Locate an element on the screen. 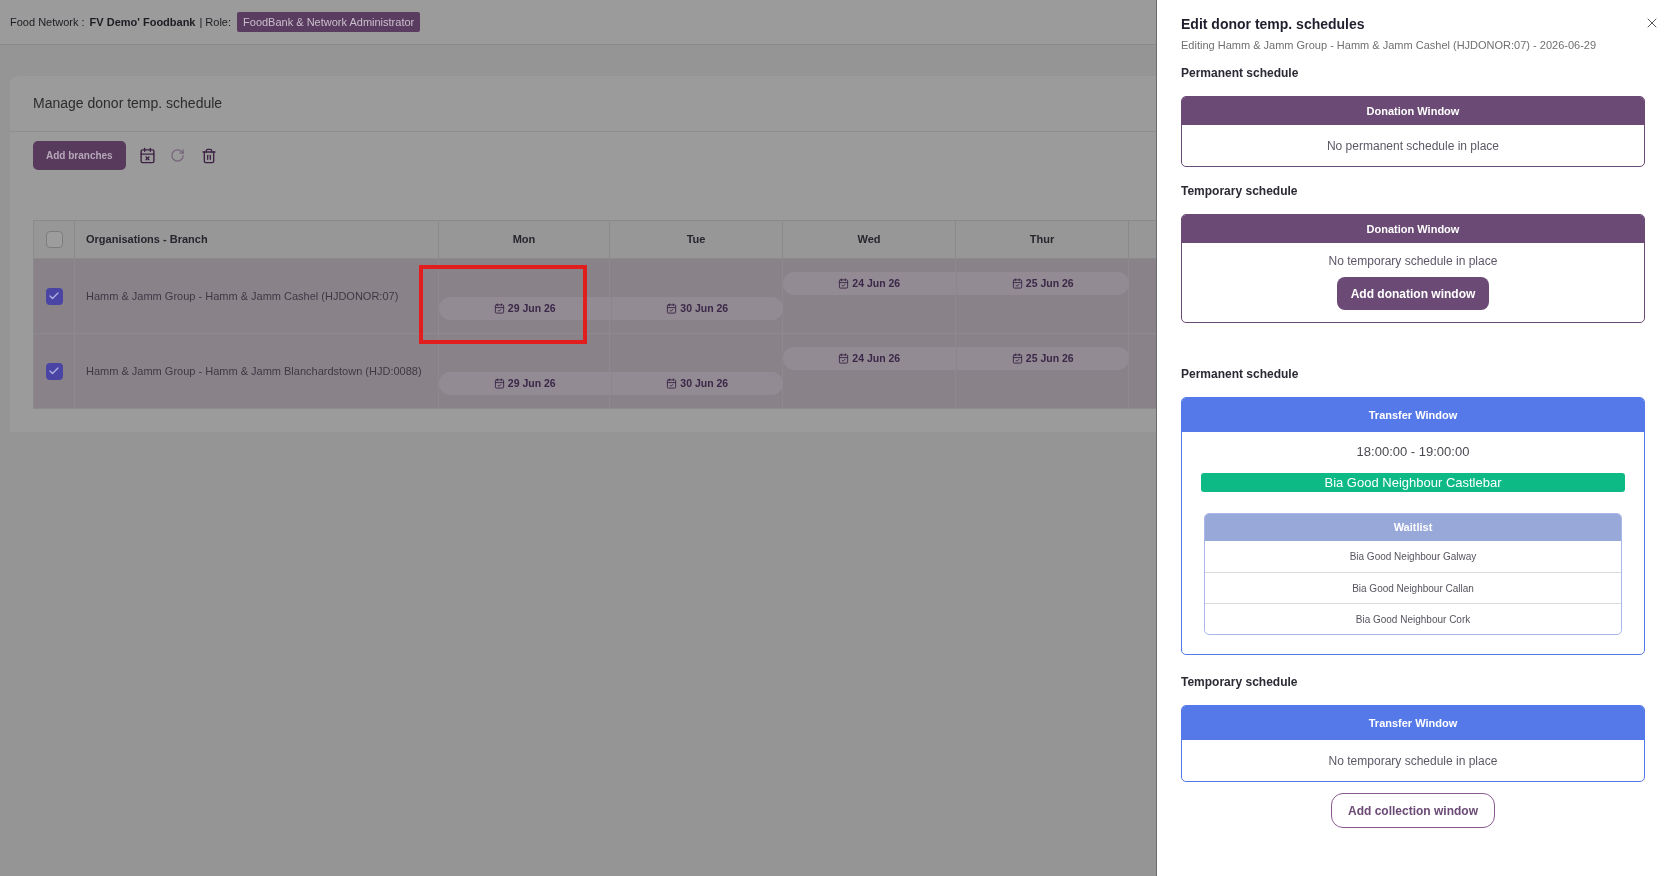  branch-name: Hamm & Jamm Group - Hamm & Jamm Cashel (HJDONOR:07) is located at coordinates (242, 296).